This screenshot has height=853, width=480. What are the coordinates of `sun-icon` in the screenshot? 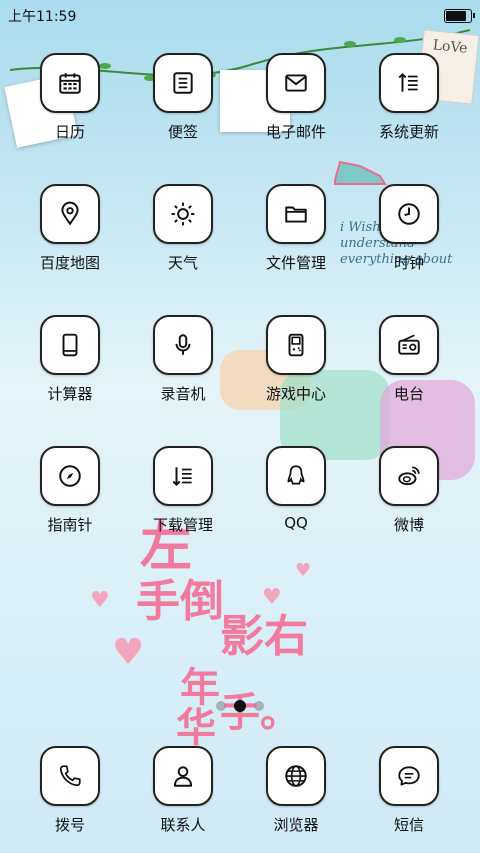 It's located at (183, 214).